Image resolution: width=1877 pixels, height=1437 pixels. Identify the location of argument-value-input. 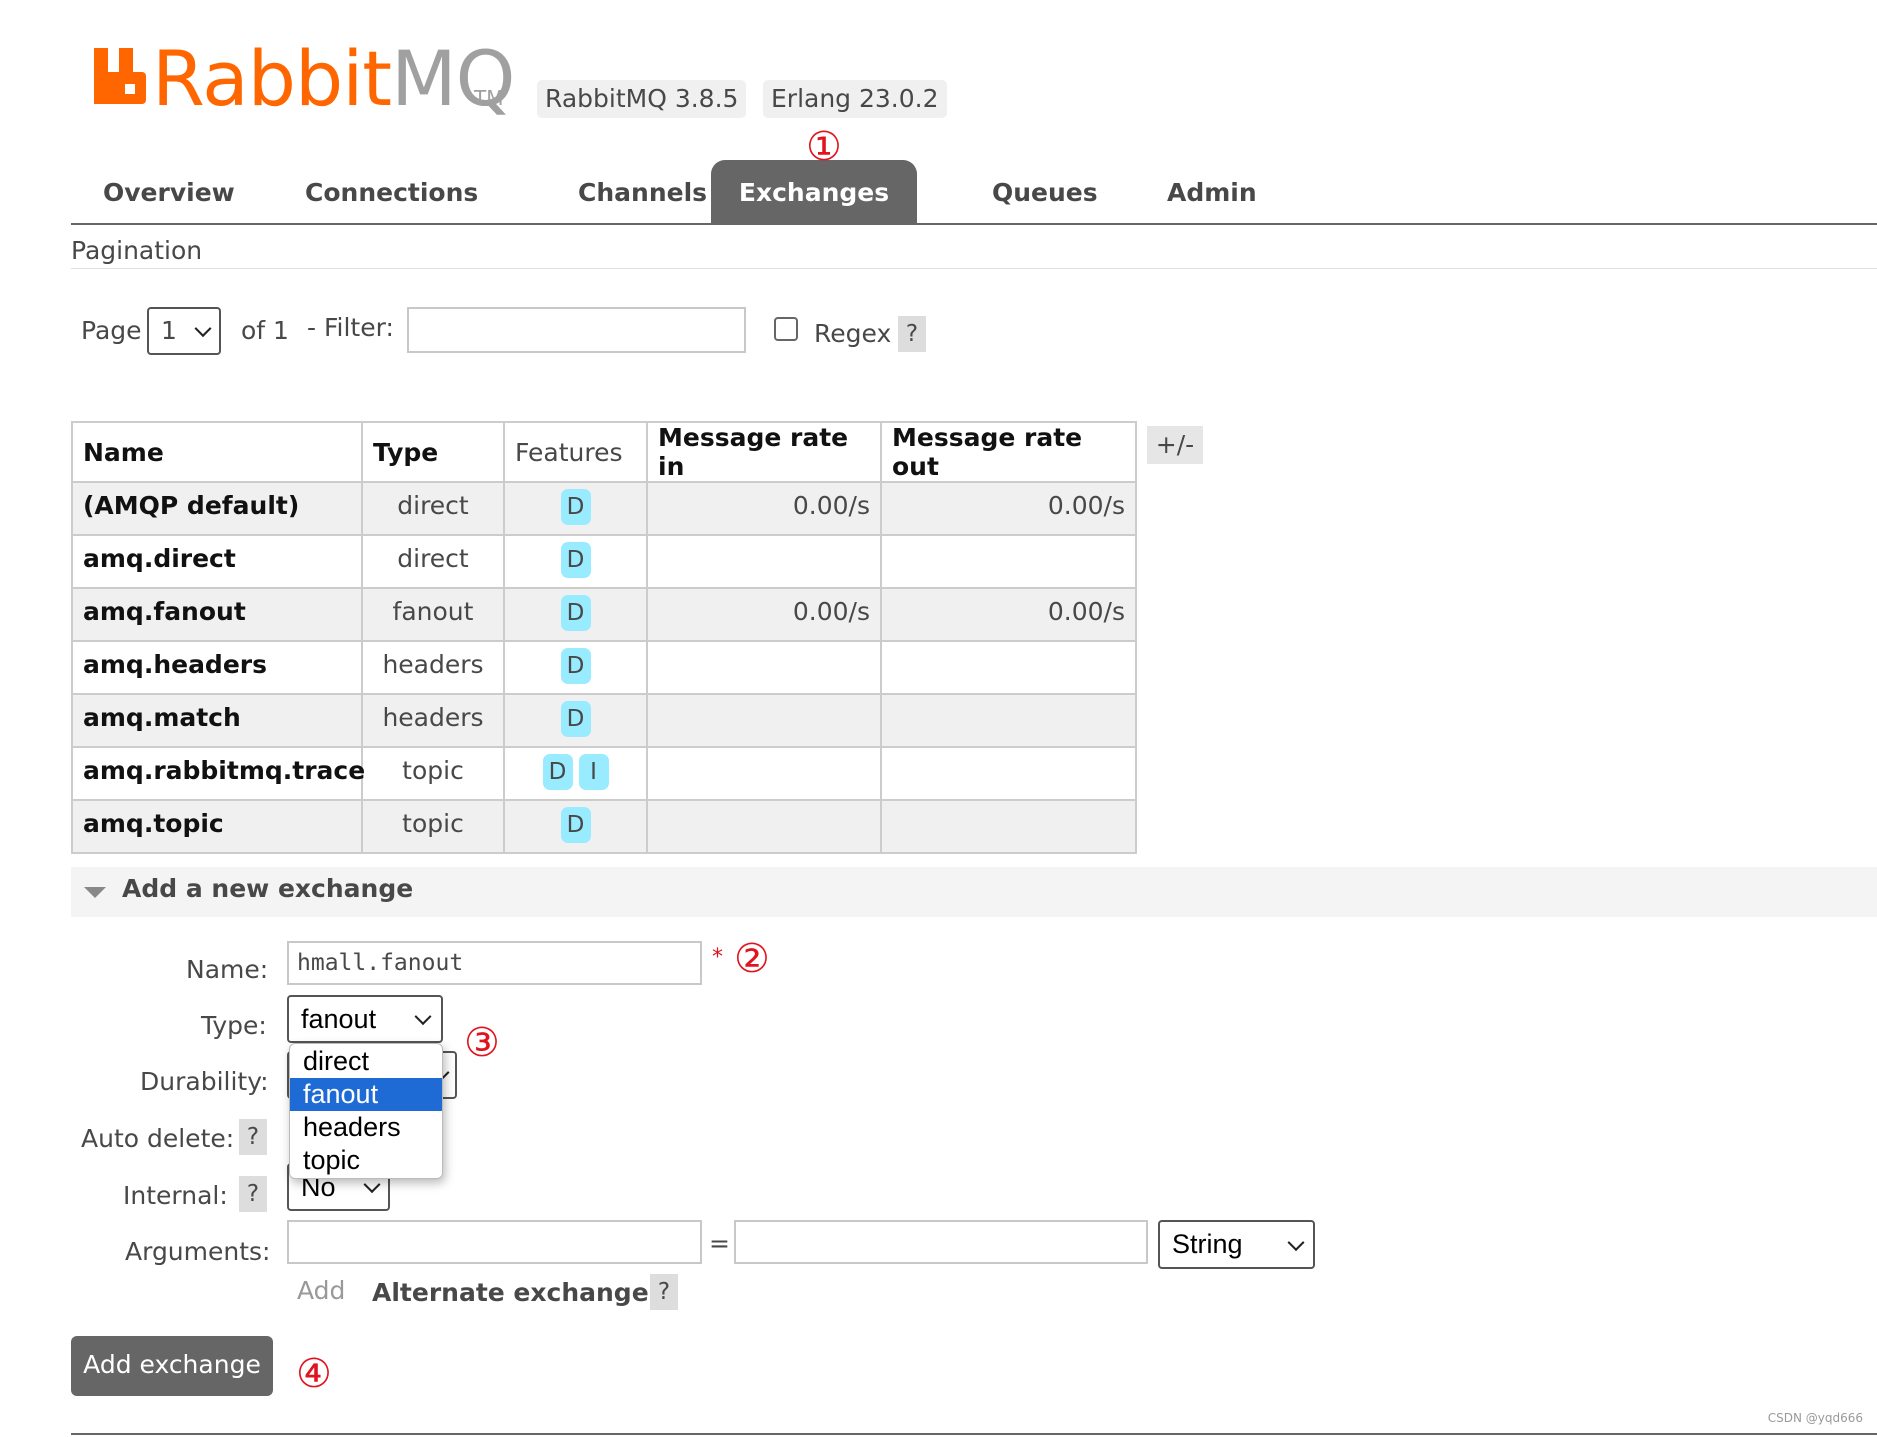
(941, 1242).